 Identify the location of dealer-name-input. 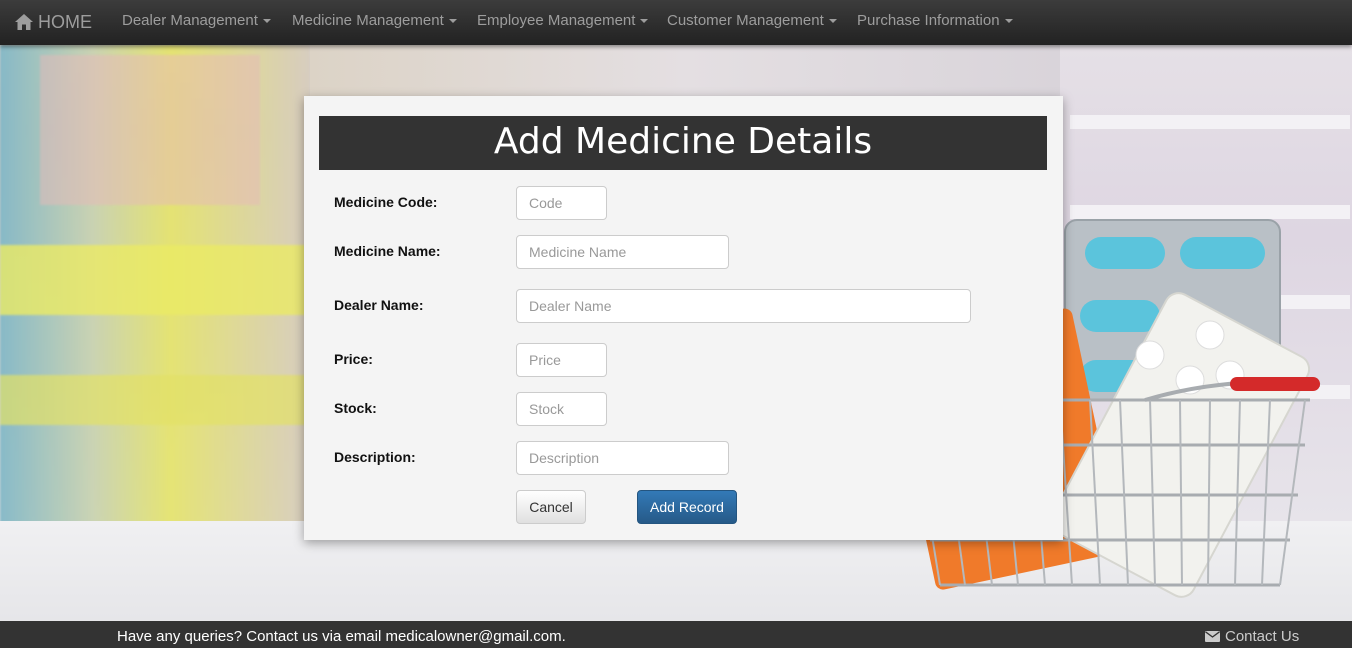
(743, 306).